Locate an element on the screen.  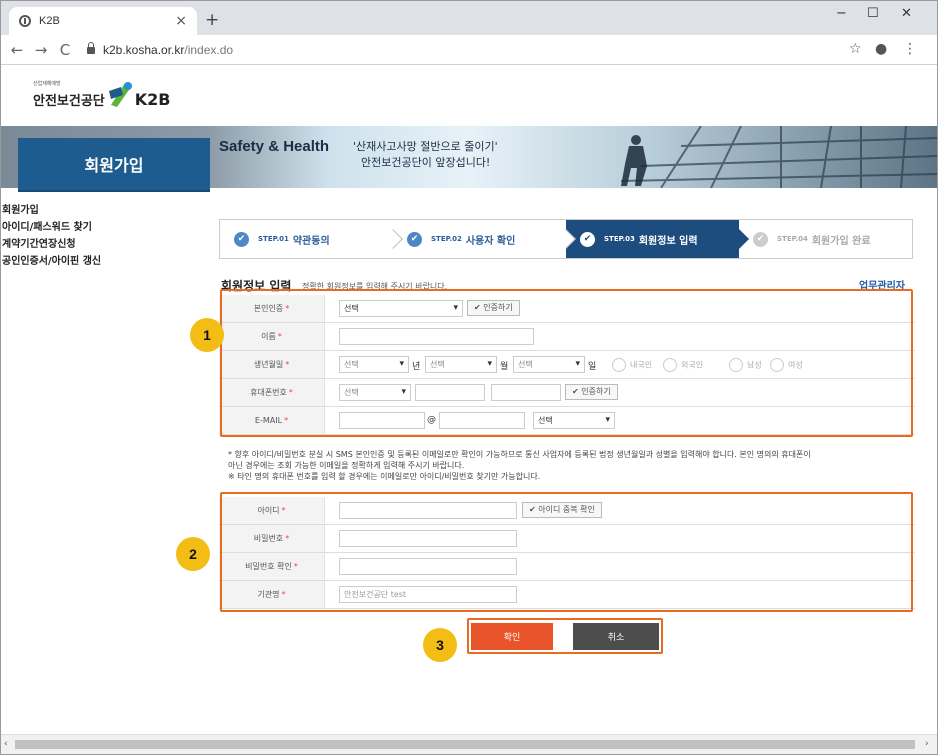
close-window-button: ✕ is located at coordinates (906, 13).